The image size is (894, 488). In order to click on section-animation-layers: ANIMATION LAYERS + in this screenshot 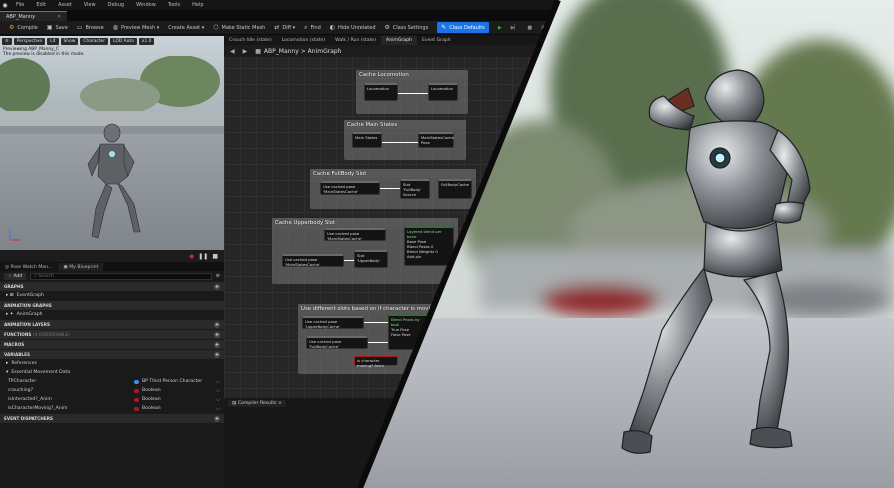, I will do `click(112, 324)`.